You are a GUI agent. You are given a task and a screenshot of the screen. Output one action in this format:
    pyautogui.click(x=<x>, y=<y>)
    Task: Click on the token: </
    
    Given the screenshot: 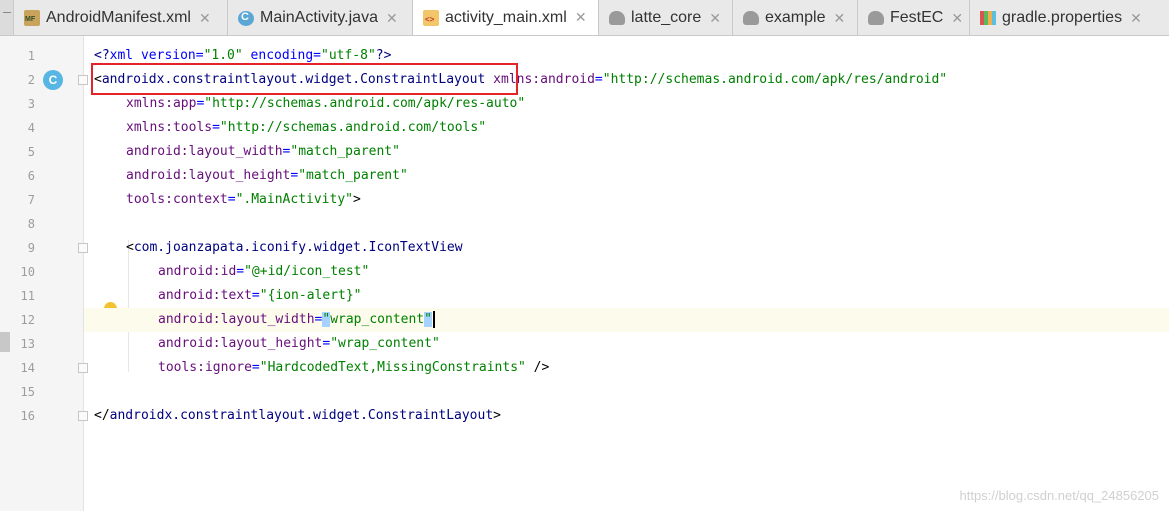 What is the action you would take?
    pyautogui.click(x=102, y=415)
    